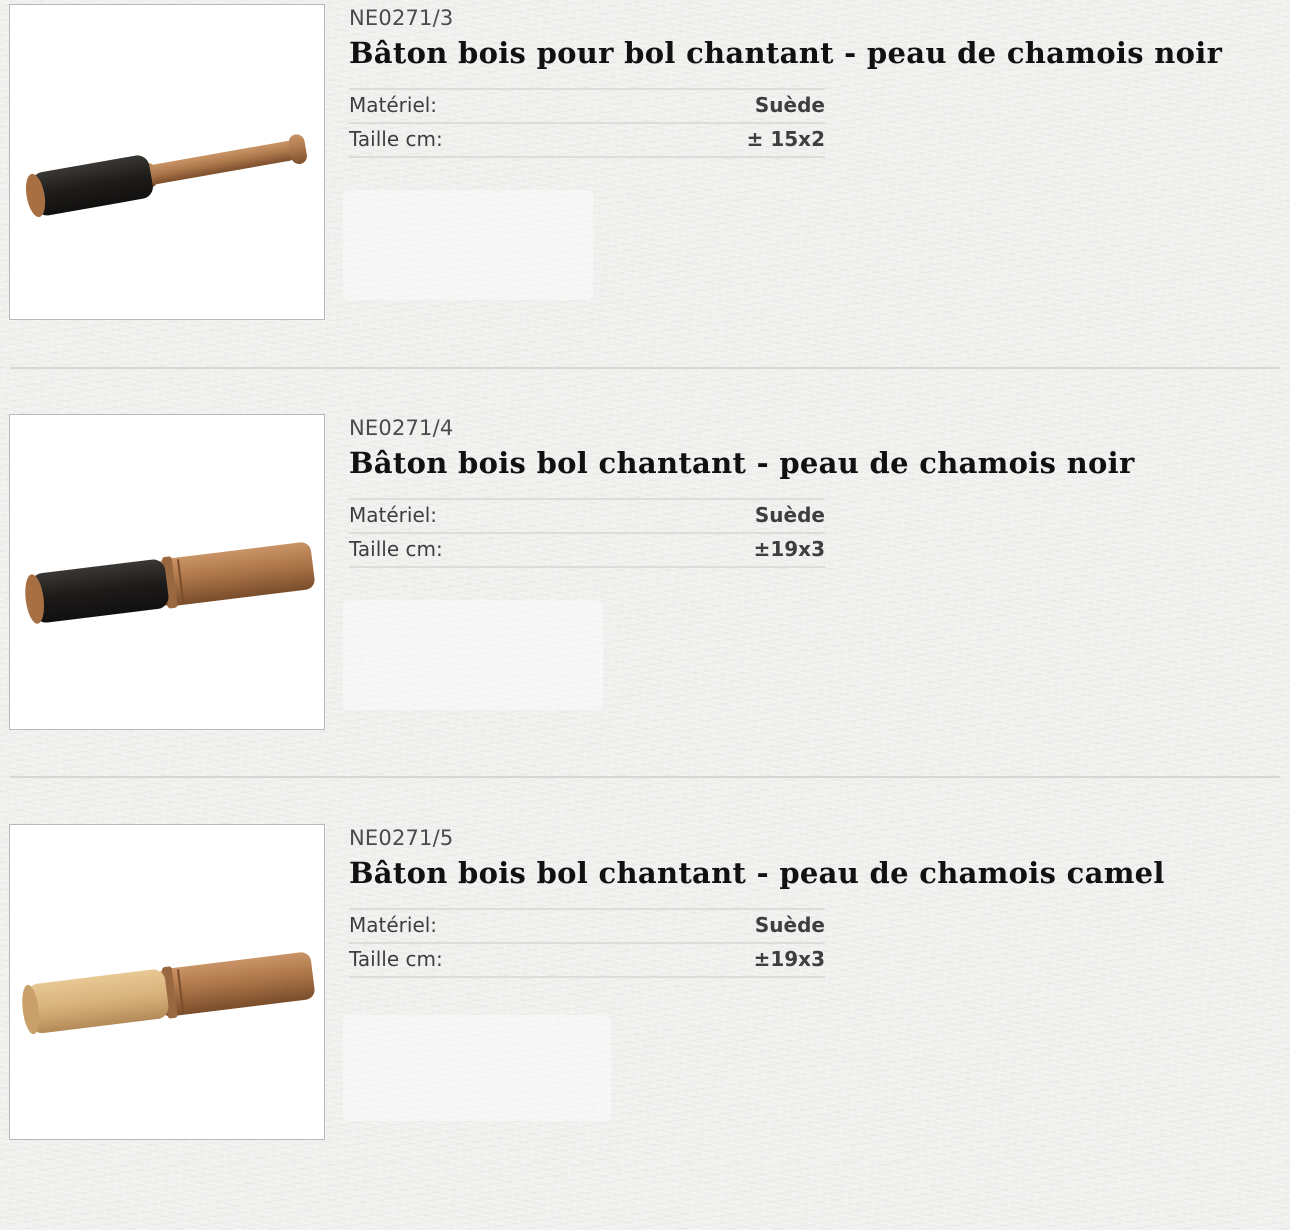  Describe the element at coordinates (168, 993) in the screenshot. I see `mallet-thick-camel-icon` at that location.